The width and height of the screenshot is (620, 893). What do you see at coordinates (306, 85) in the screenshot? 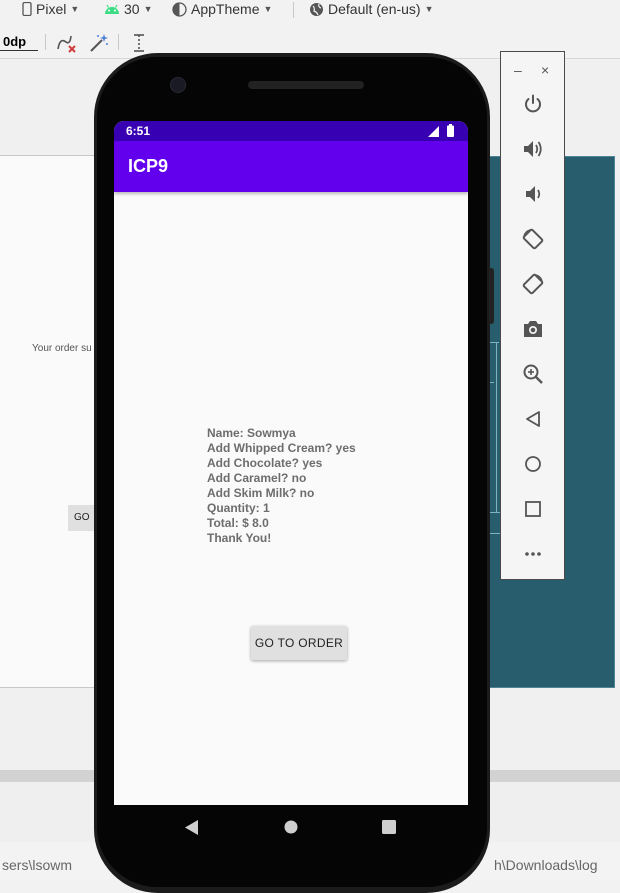
I see `earpiece-speaker` at bounding box center [306, 85].